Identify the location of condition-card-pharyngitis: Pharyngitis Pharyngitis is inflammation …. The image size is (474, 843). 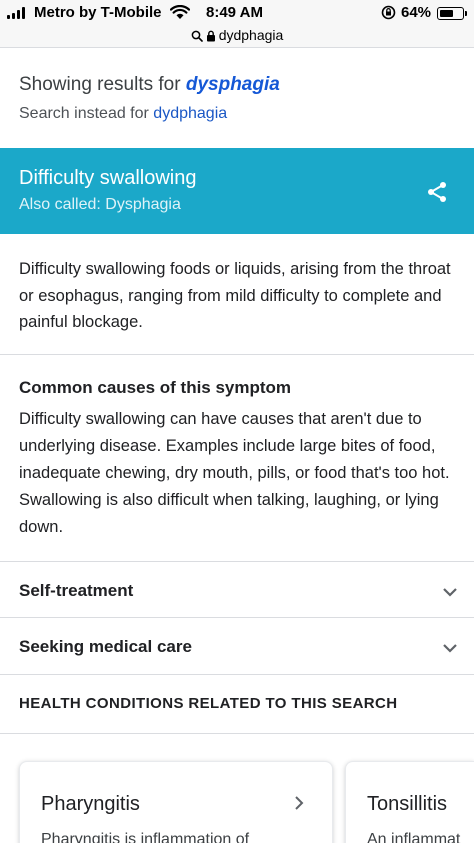
(176, 802).